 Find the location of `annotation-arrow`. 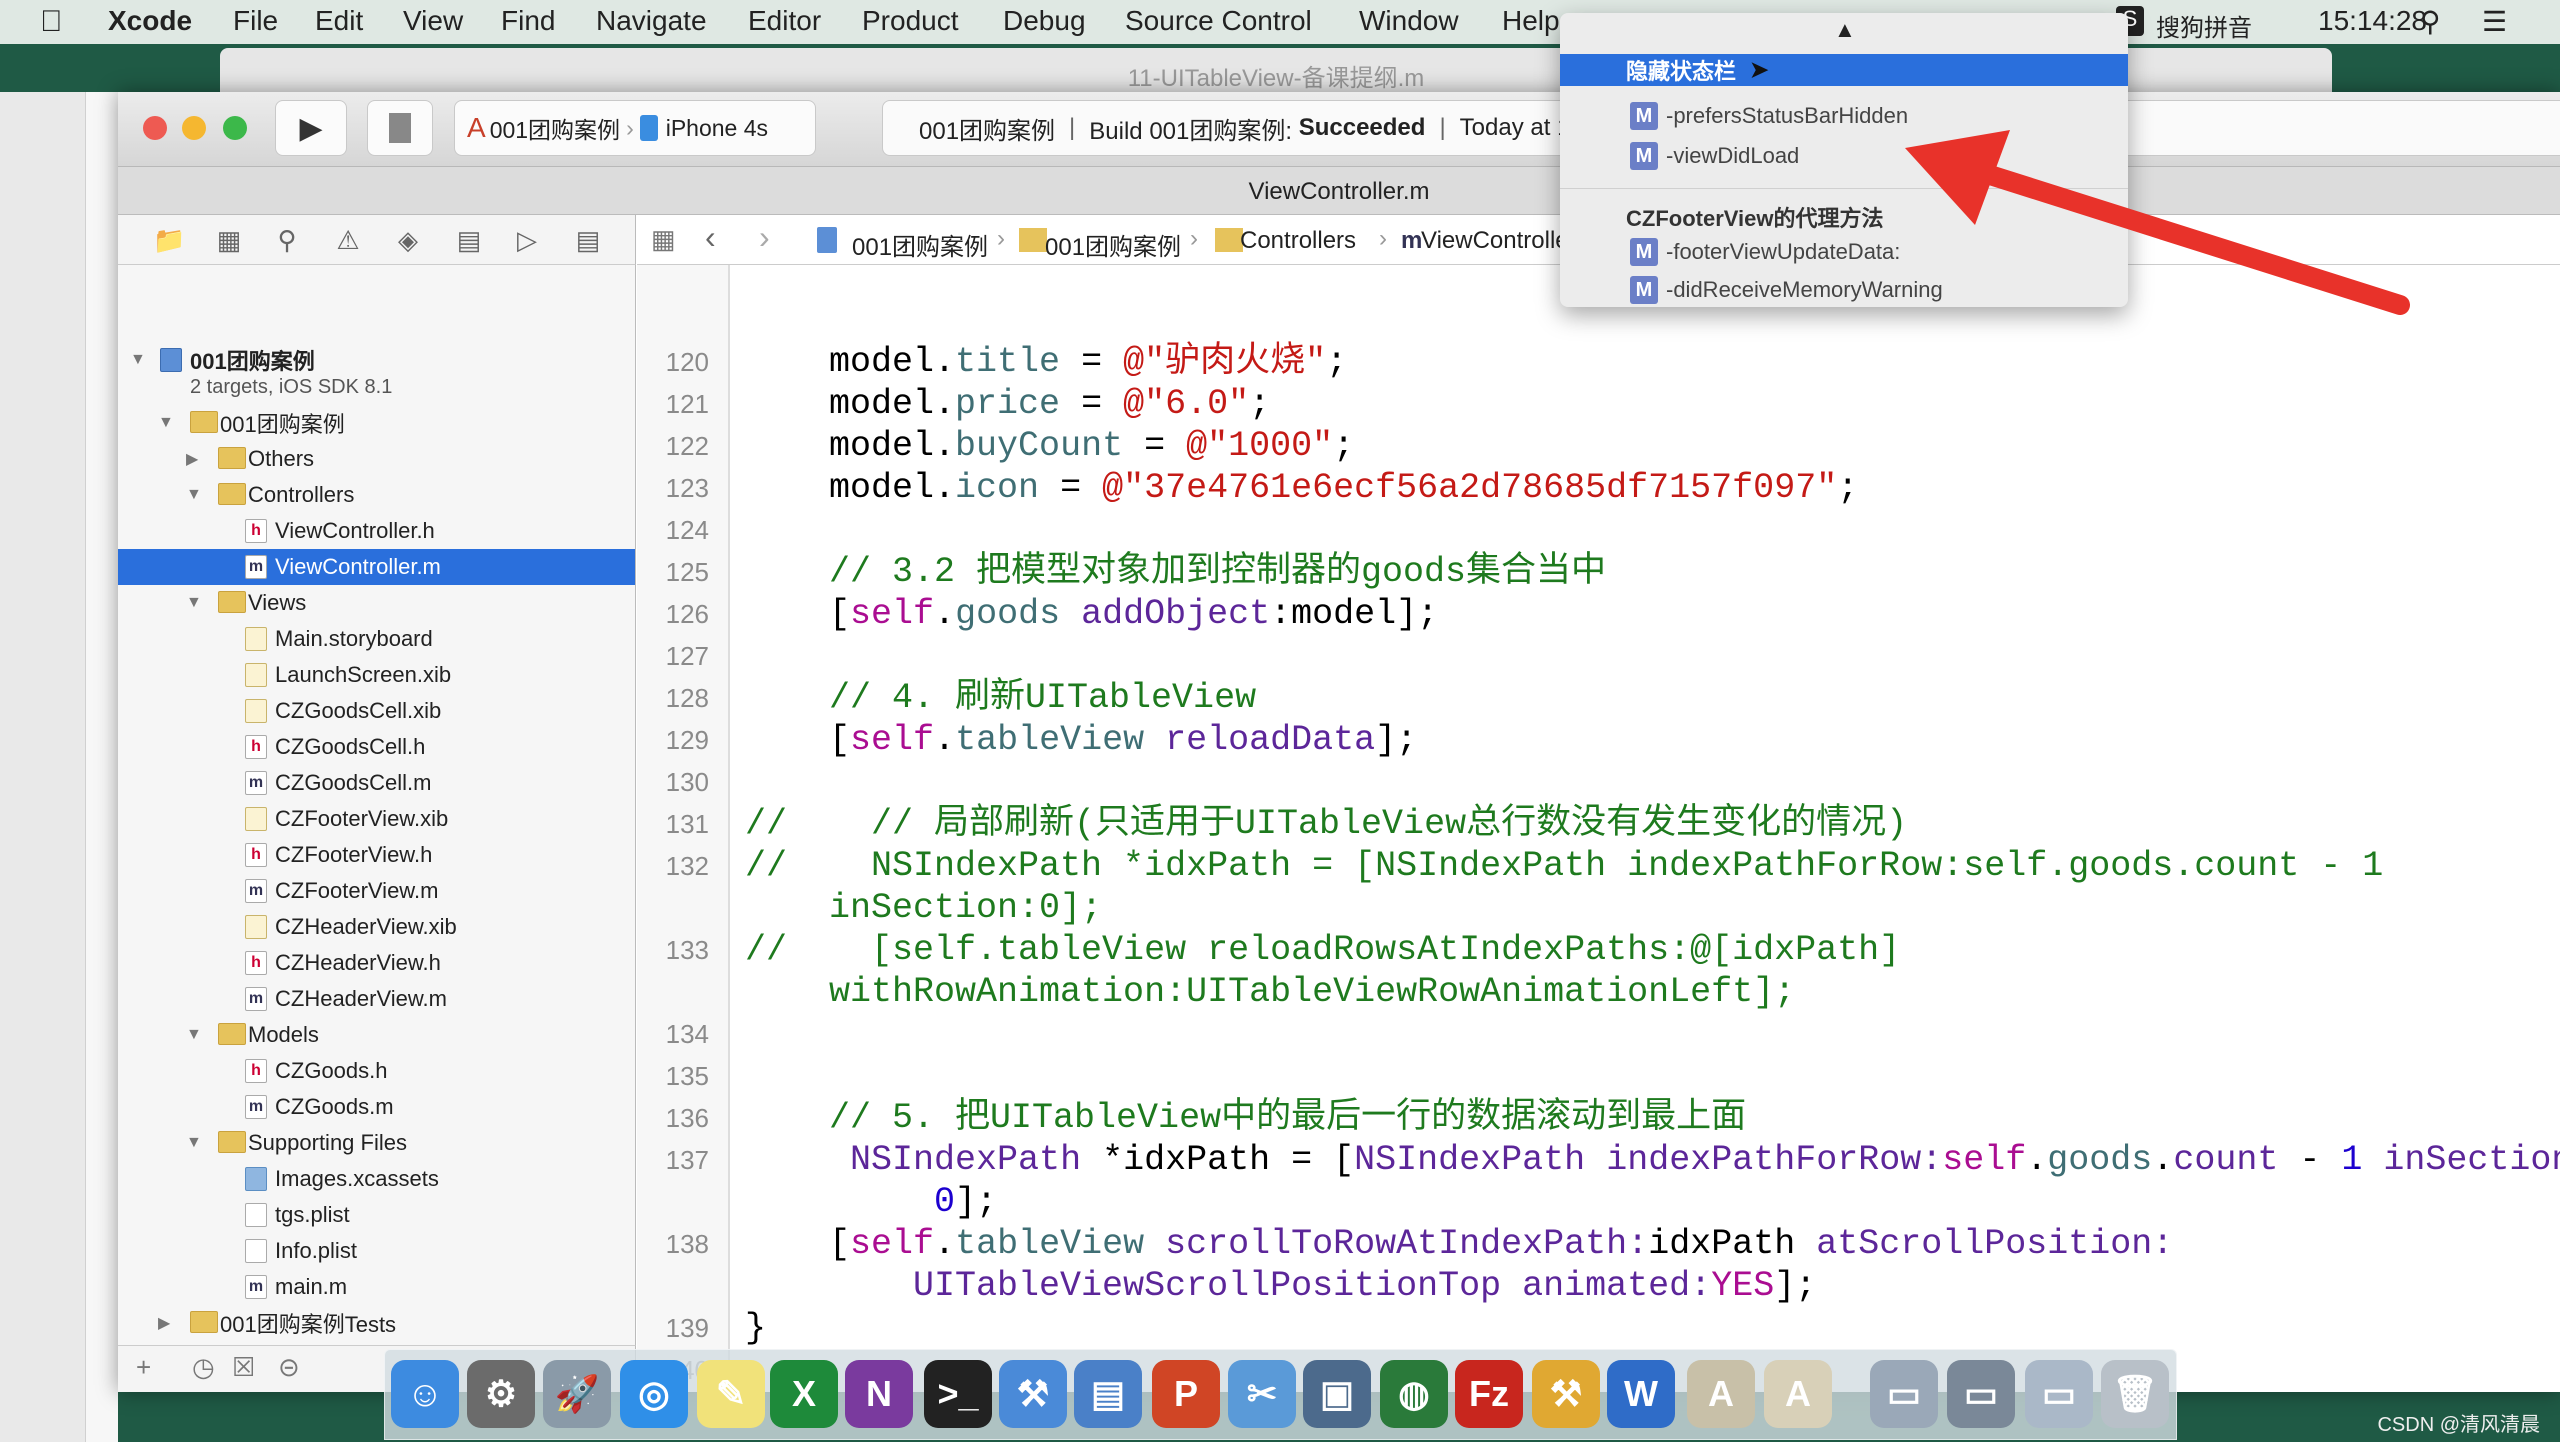

annotation-arrow is located at coordinates (2157, 222).